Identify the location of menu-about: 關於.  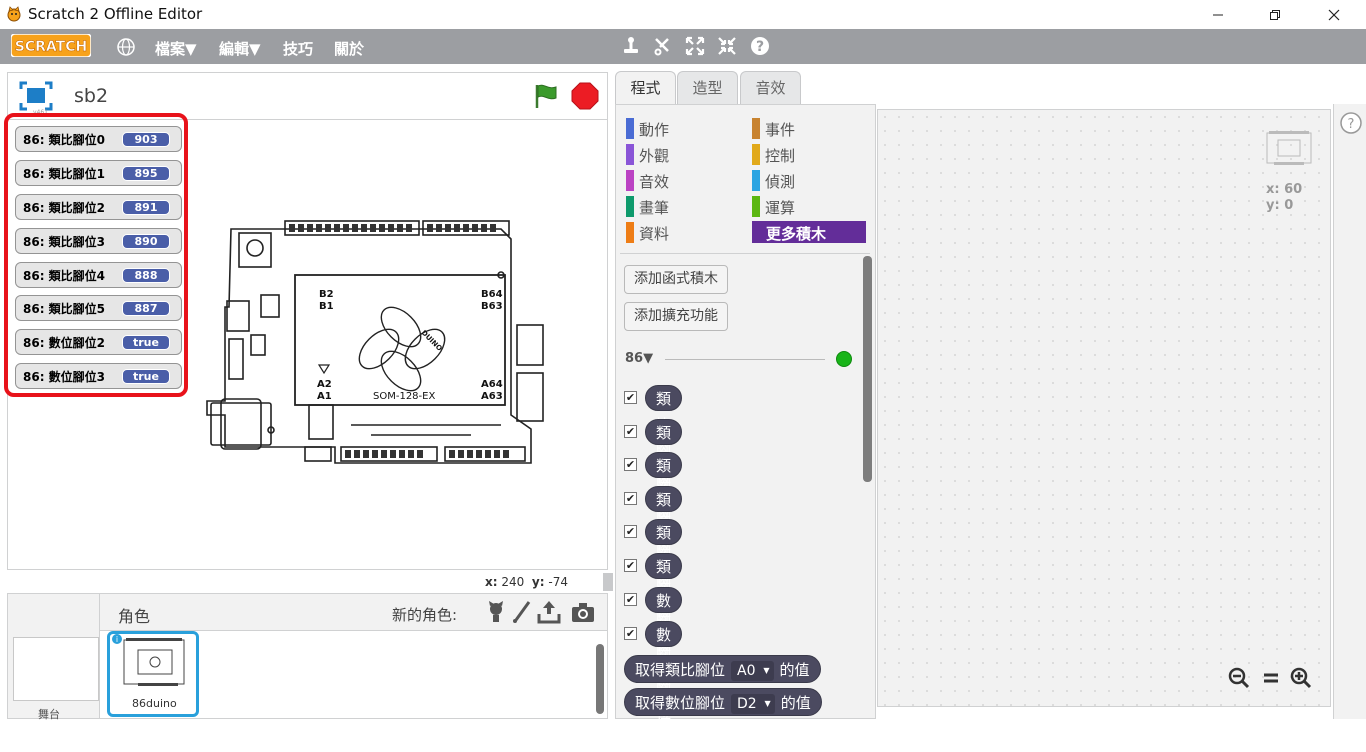
(349, 48).